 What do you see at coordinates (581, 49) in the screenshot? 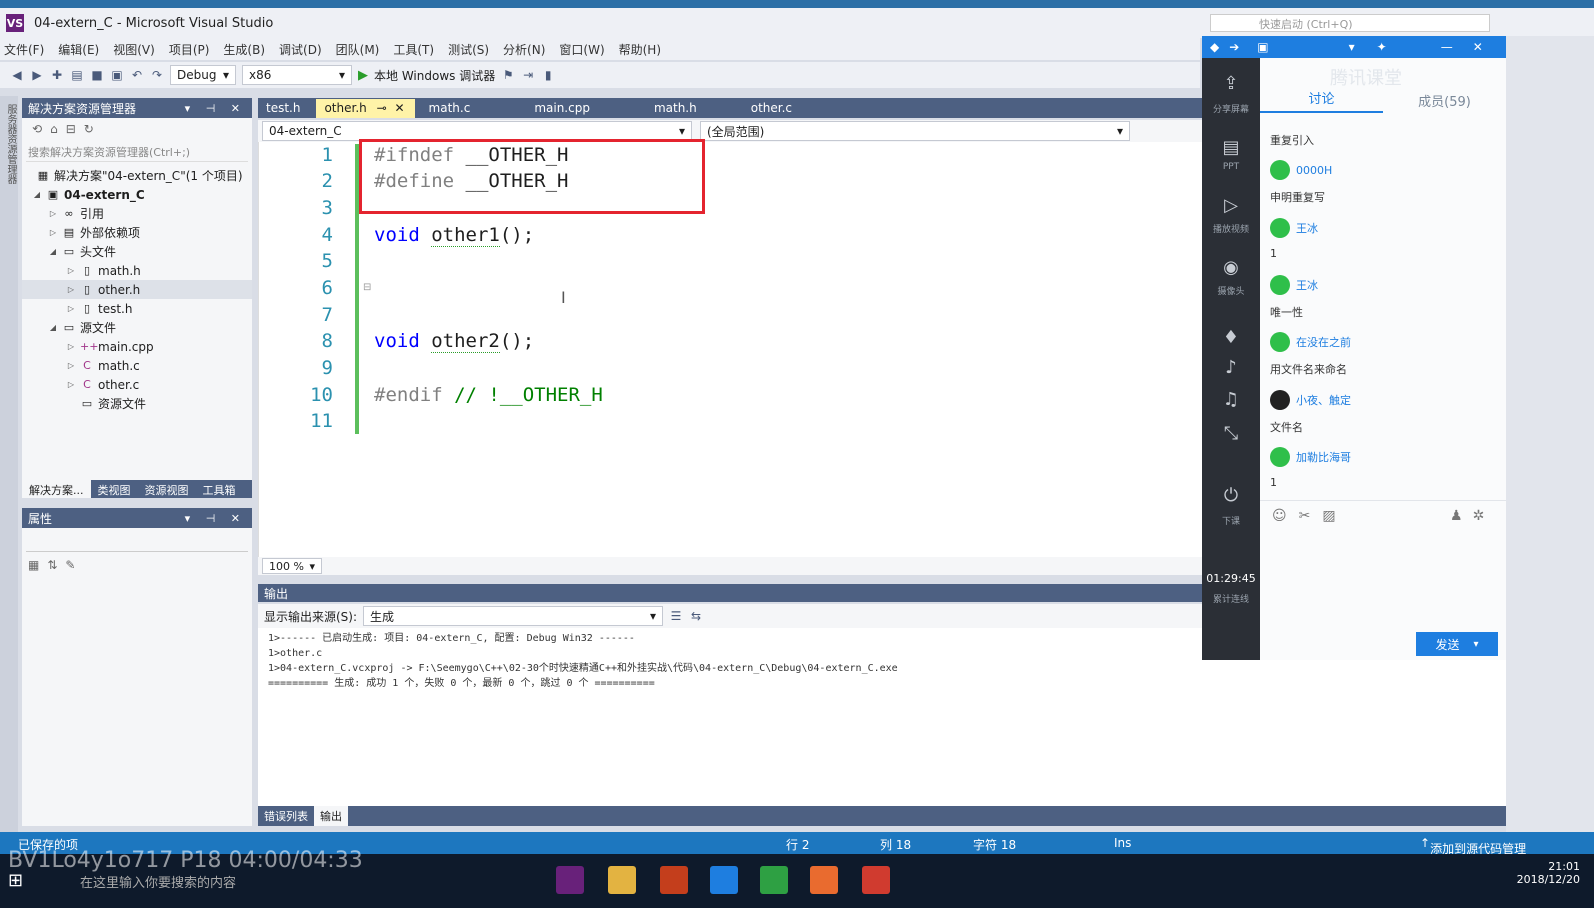
I see `menu-window: 窗口(W)` at bounding box center [581, 49].